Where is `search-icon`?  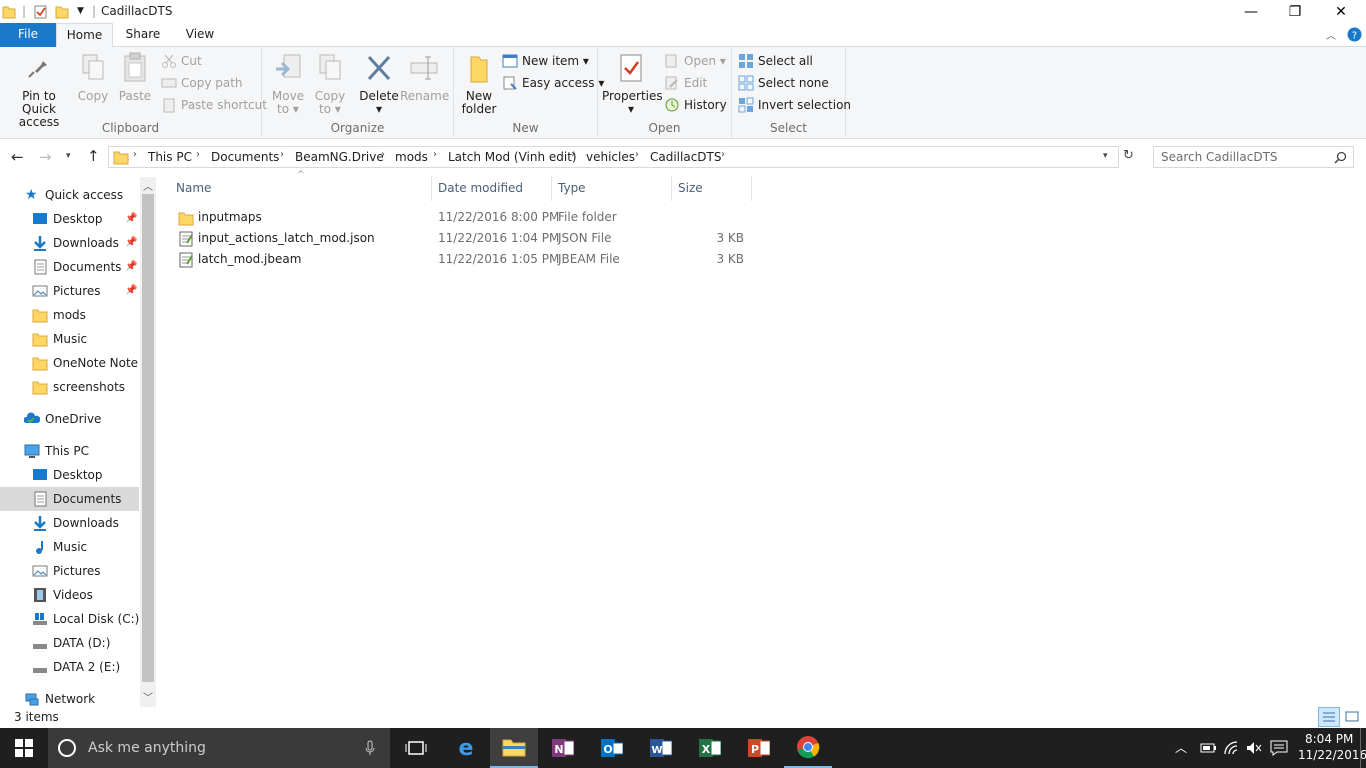
search-icon is located at coordinates (1340, 157).